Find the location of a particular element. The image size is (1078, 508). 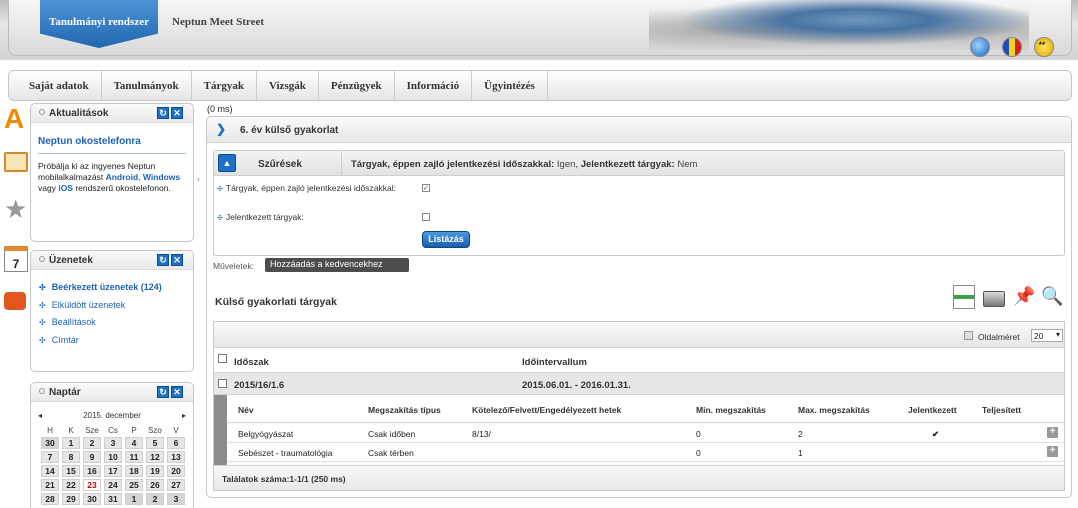

chat-icon is located at coordinates (15, 301).